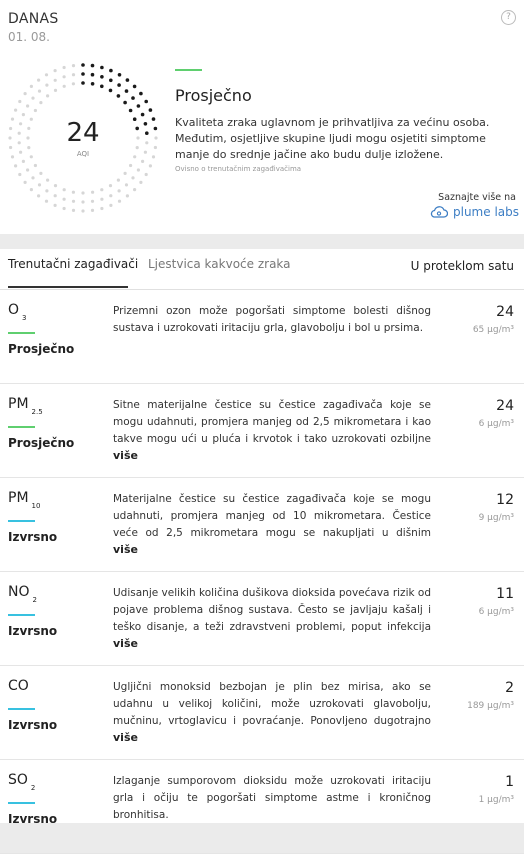  Describe the element at coordinates (18, 404) in the screenshot. I see `pollutant-symbol: PM` at that location.